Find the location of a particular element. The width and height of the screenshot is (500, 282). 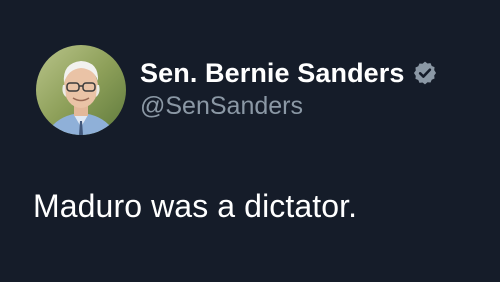

avatar-image is located at coordinates (81, 90).